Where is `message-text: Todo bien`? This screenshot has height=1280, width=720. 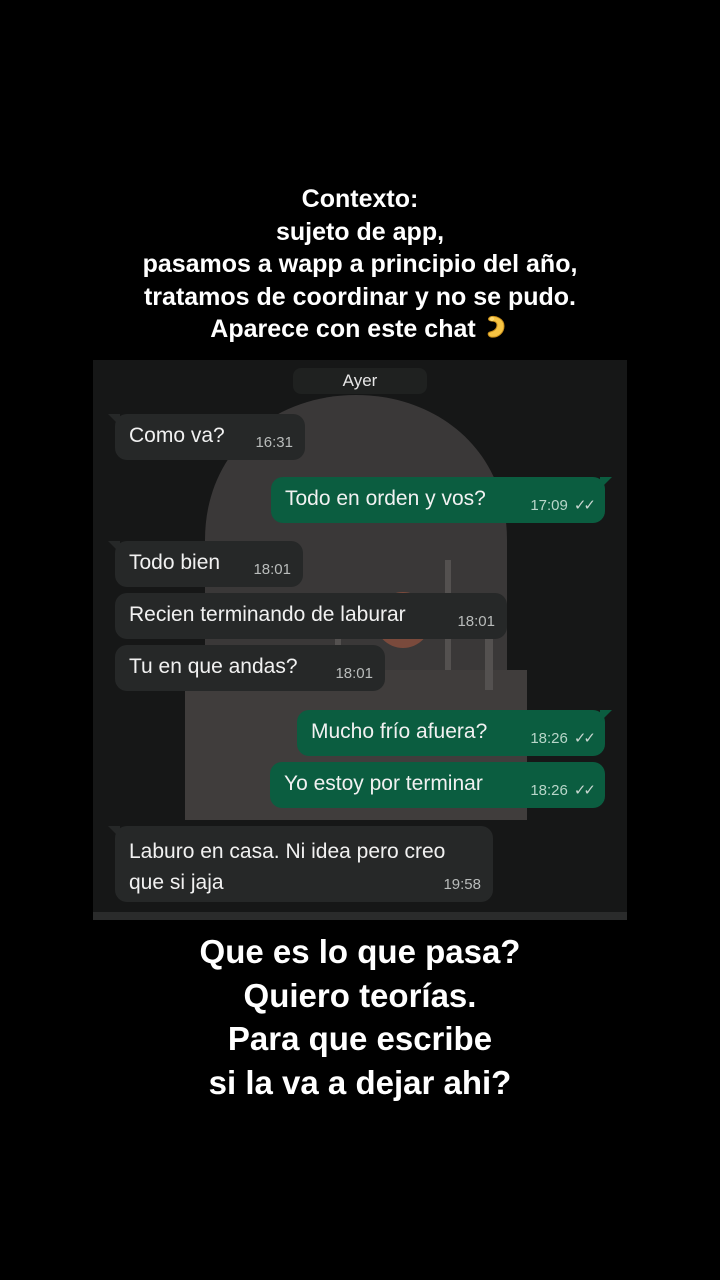 message-text: Todo bien is located at coordinates (175, 562).